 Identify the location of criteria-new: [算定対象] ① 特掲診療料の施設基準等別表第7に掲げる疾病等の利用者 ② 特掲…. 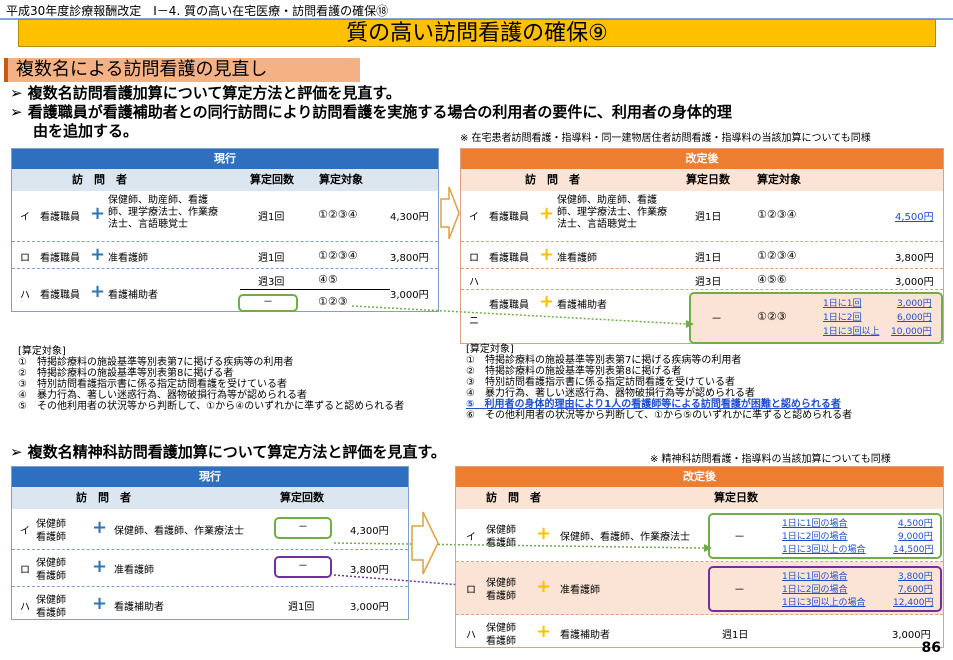
(659, 382).